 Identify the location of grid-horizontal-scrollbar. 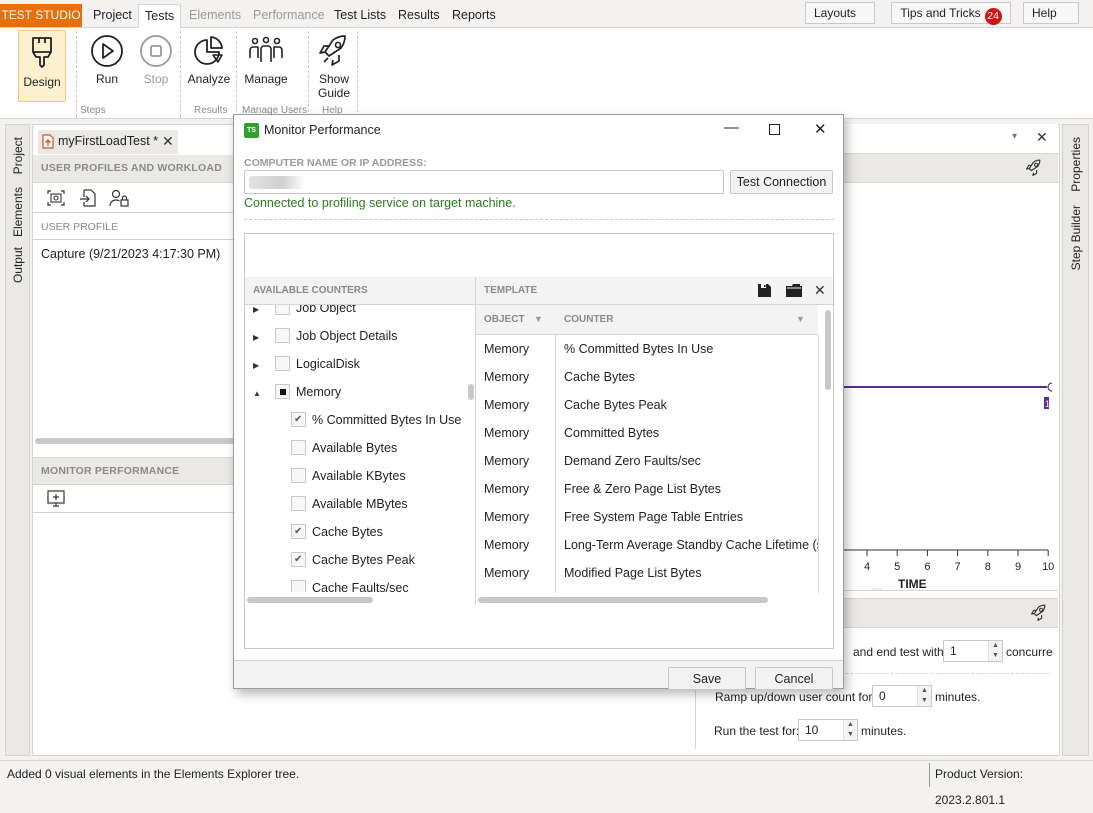
(623, 600).